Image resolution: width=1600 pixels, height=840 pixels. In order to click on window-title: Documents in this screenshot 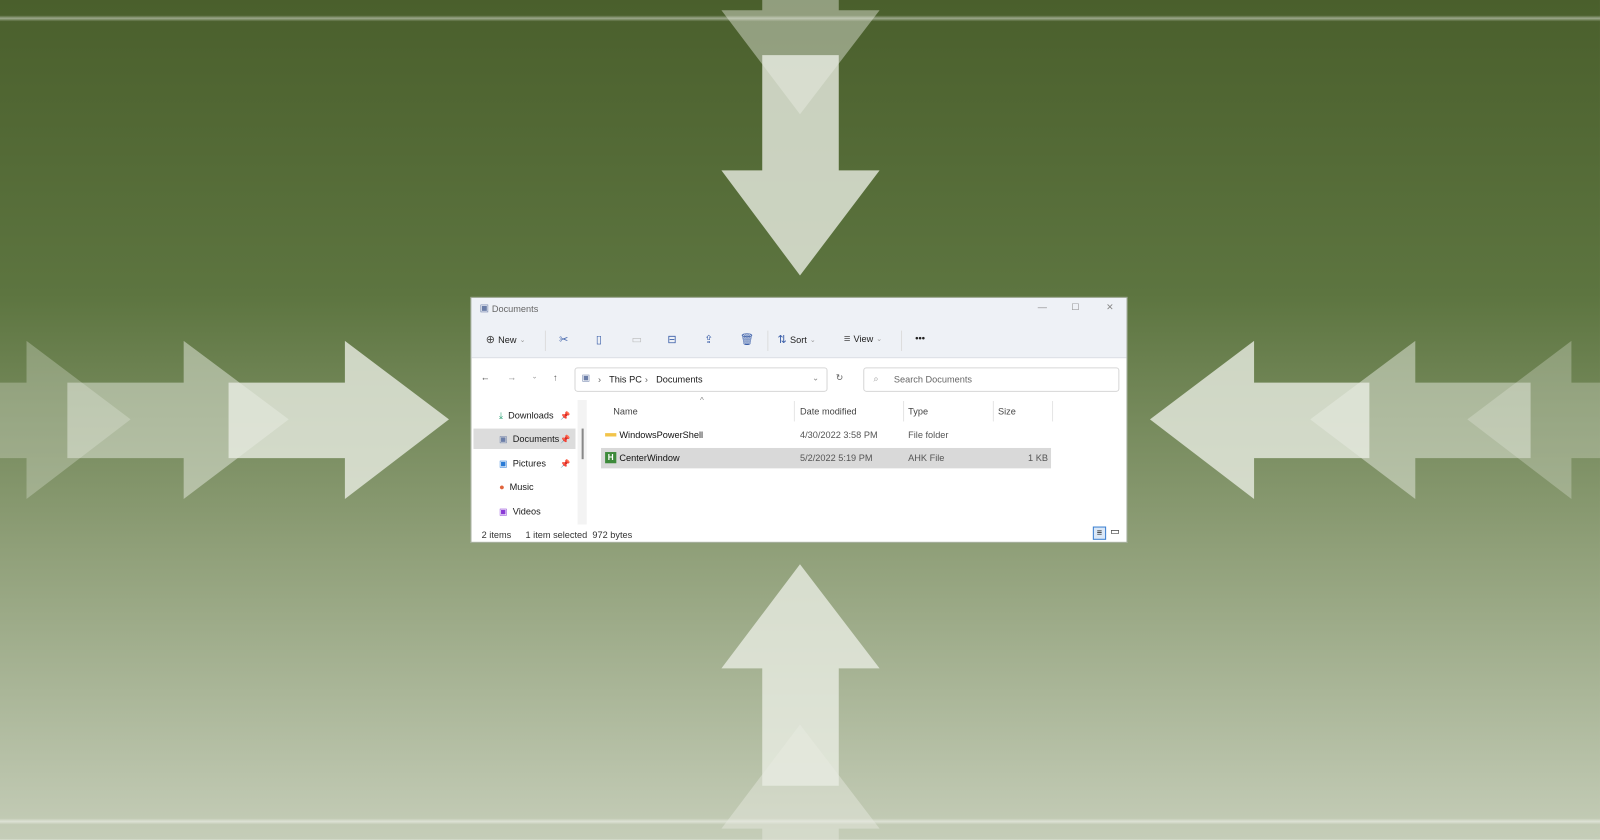, I will do `click(515, 309)`.